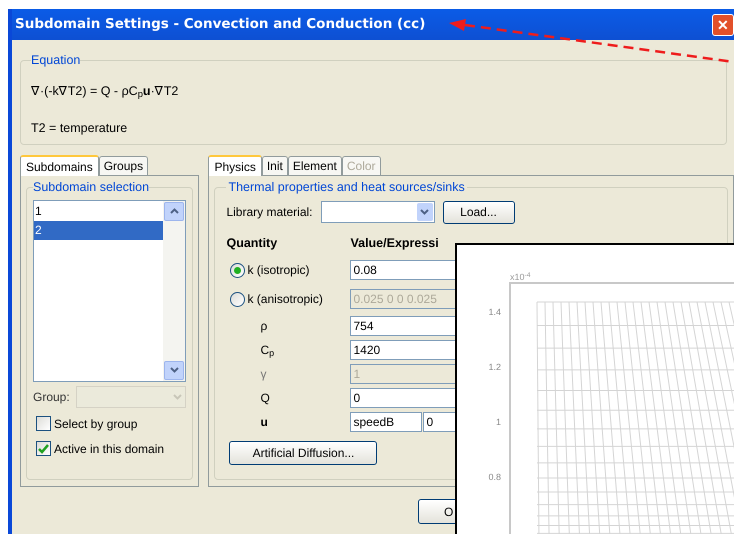 This screenshot has height=534, width=734. I want to click on group-title: Equation, so click(55, 60).